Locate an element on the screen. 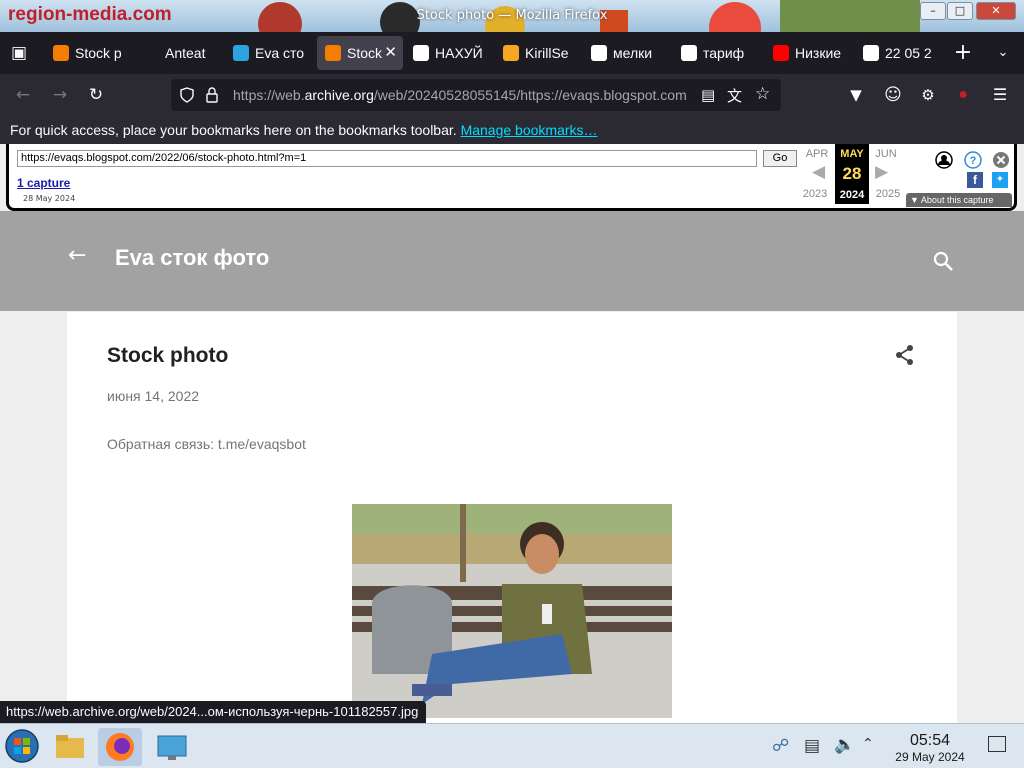 Image resolution: width=1024 pixels, height=770 pixels. system-clock: 05:54 29 May 2024 is located at coordinates (930, 748).